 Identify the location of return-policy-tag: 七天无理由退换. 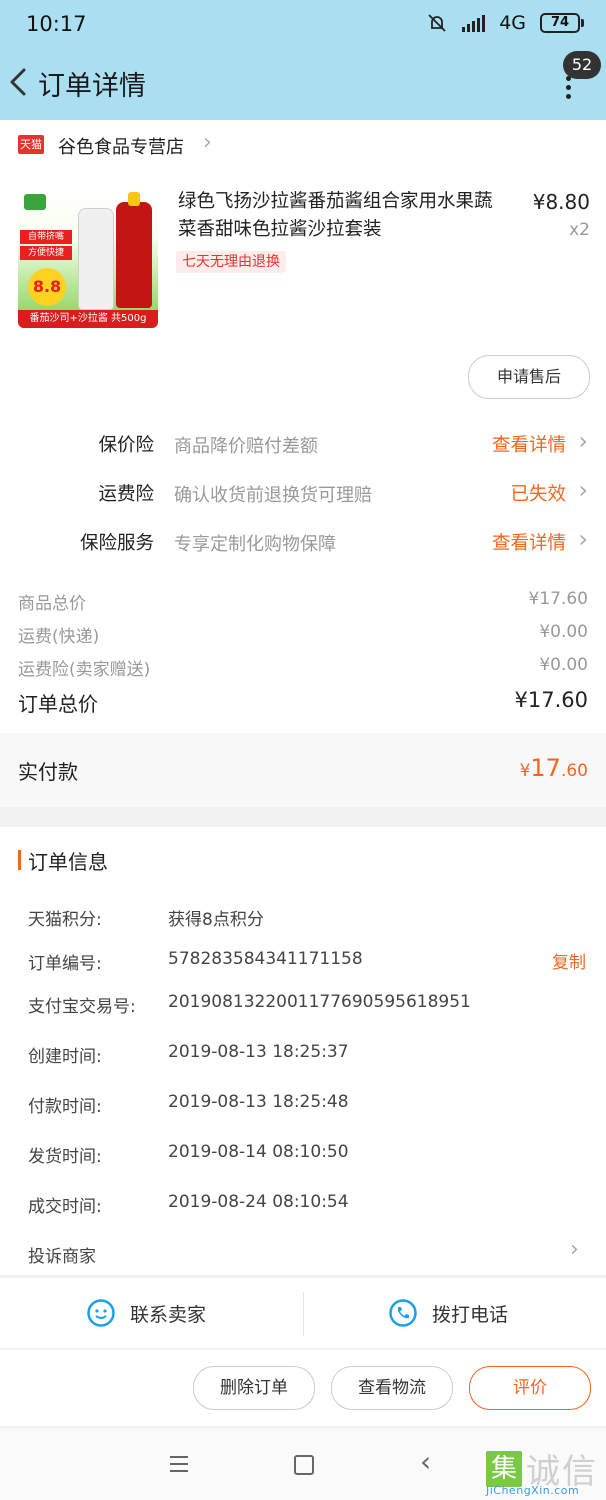
(231, 262).